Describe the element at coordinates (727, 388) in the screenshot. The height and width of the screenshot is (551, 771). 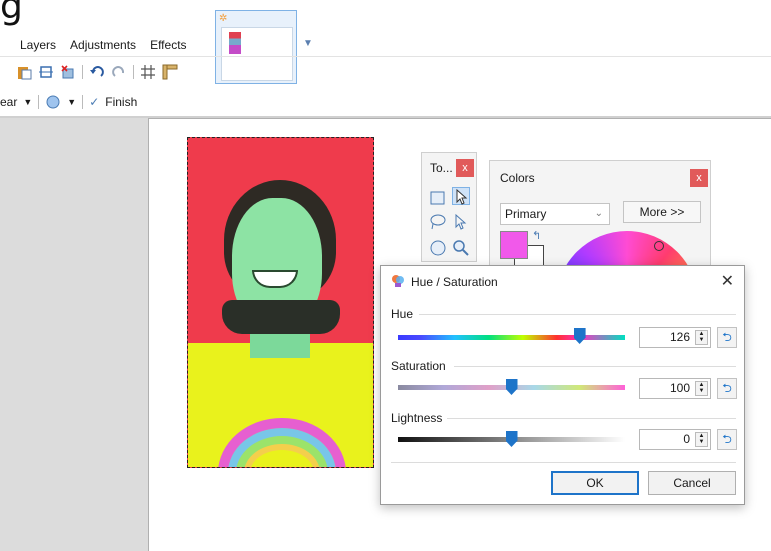
I see `saturation-reset-button: ⮌` at that location.